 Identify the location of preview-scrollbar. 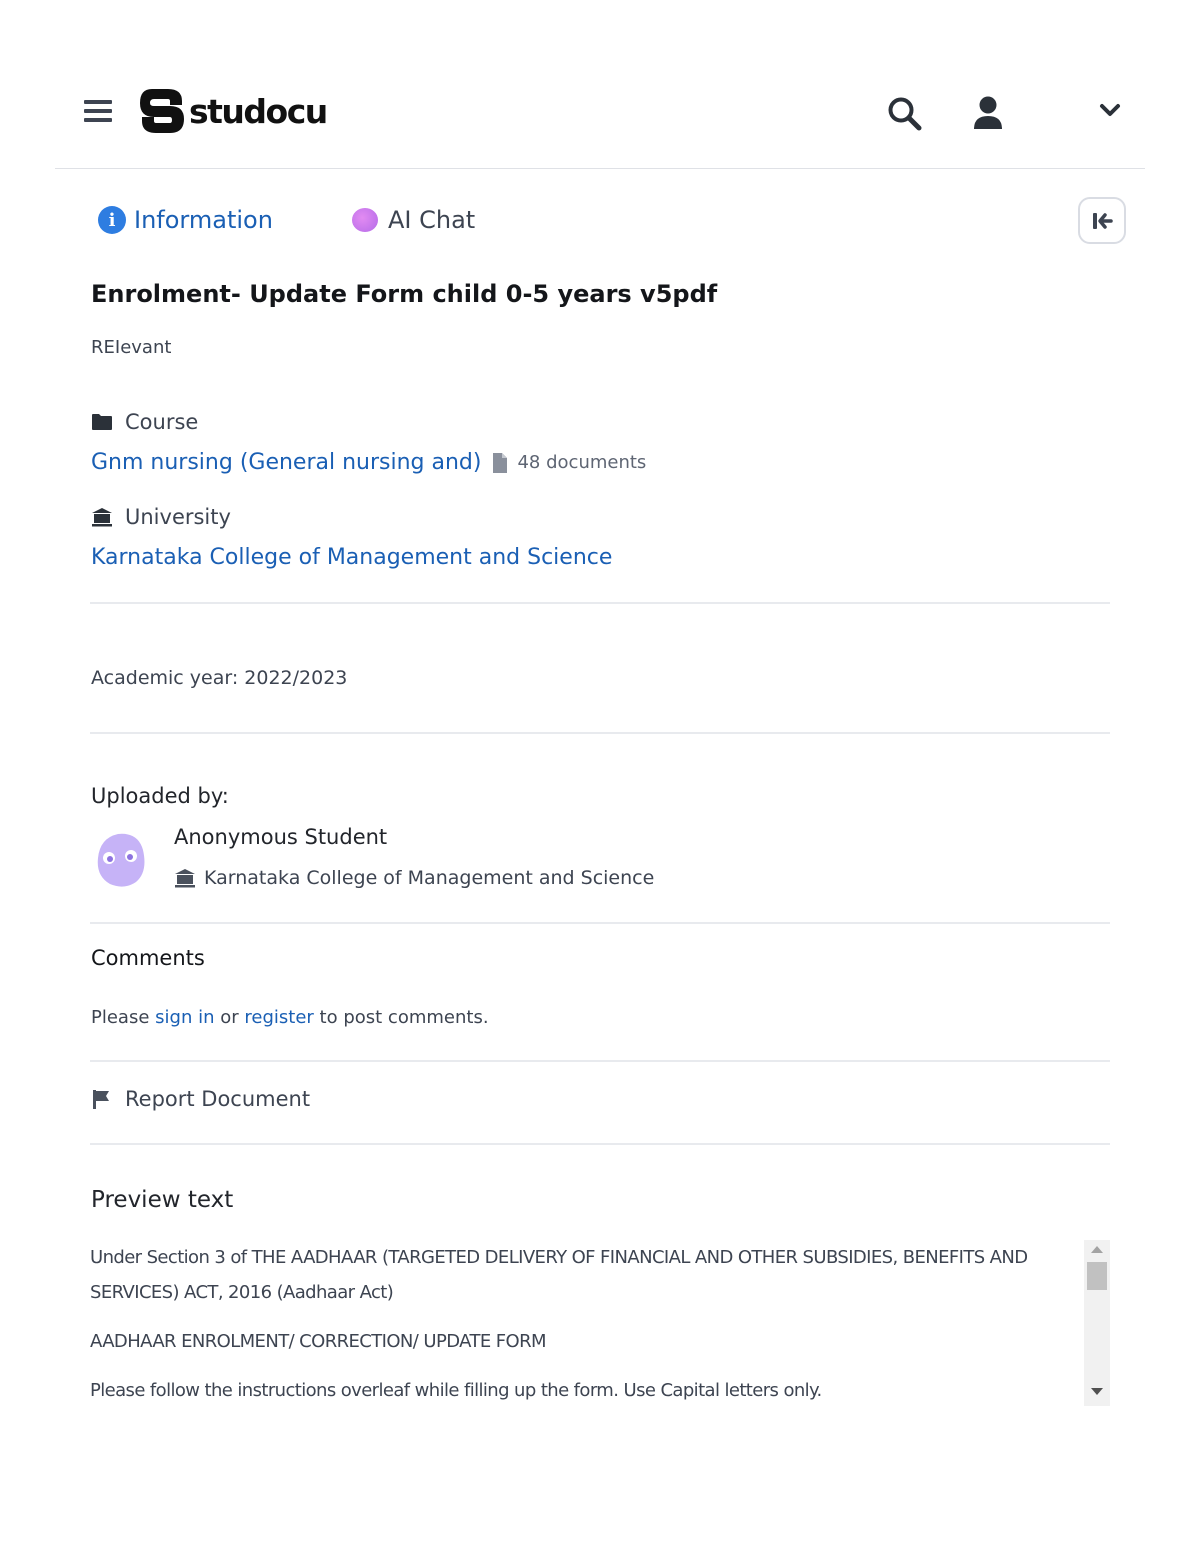
(1097, 1323).